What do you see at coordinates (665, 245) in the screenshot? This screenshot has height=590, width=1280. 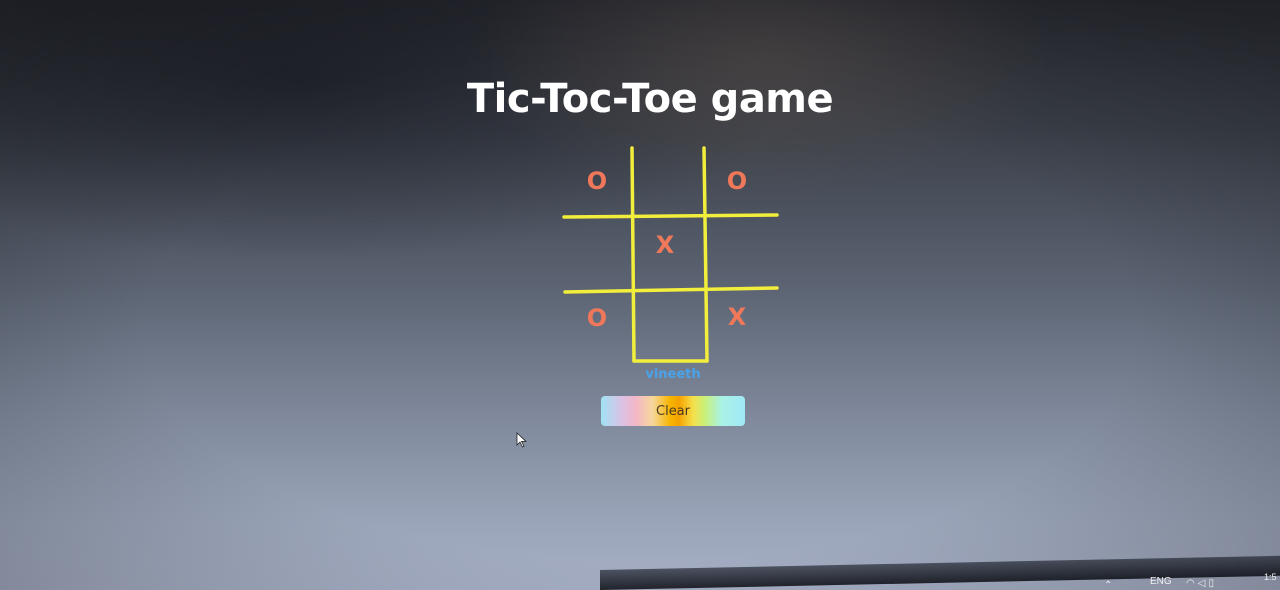 I see `board-cell-4: X` at bounding box center [665, 245].